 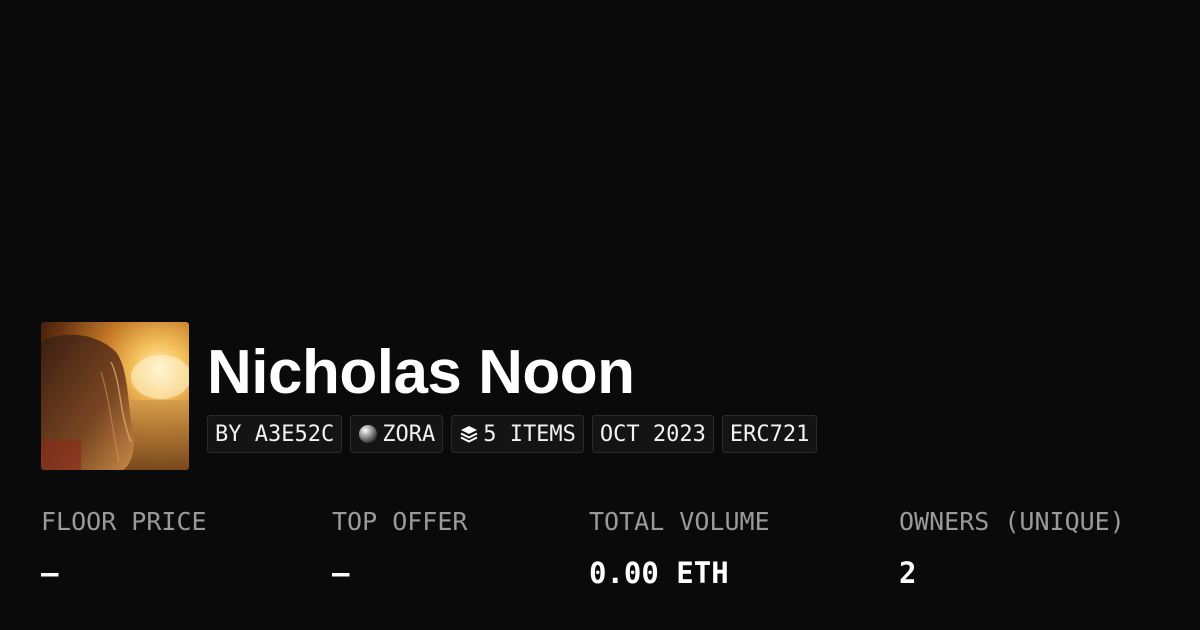 What do you see at coordinates (421, 372) in the screenshot?
I see `collection-title: Nicholas Noon` at bounding box center [421, 372].